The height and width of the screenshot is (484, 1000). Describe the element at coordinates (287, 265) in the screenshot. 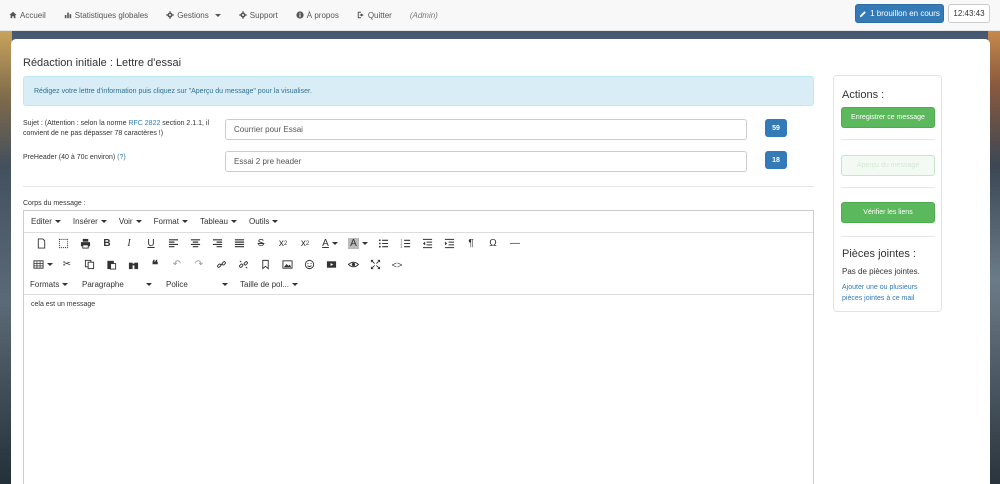

I see `image-icon` at that location.